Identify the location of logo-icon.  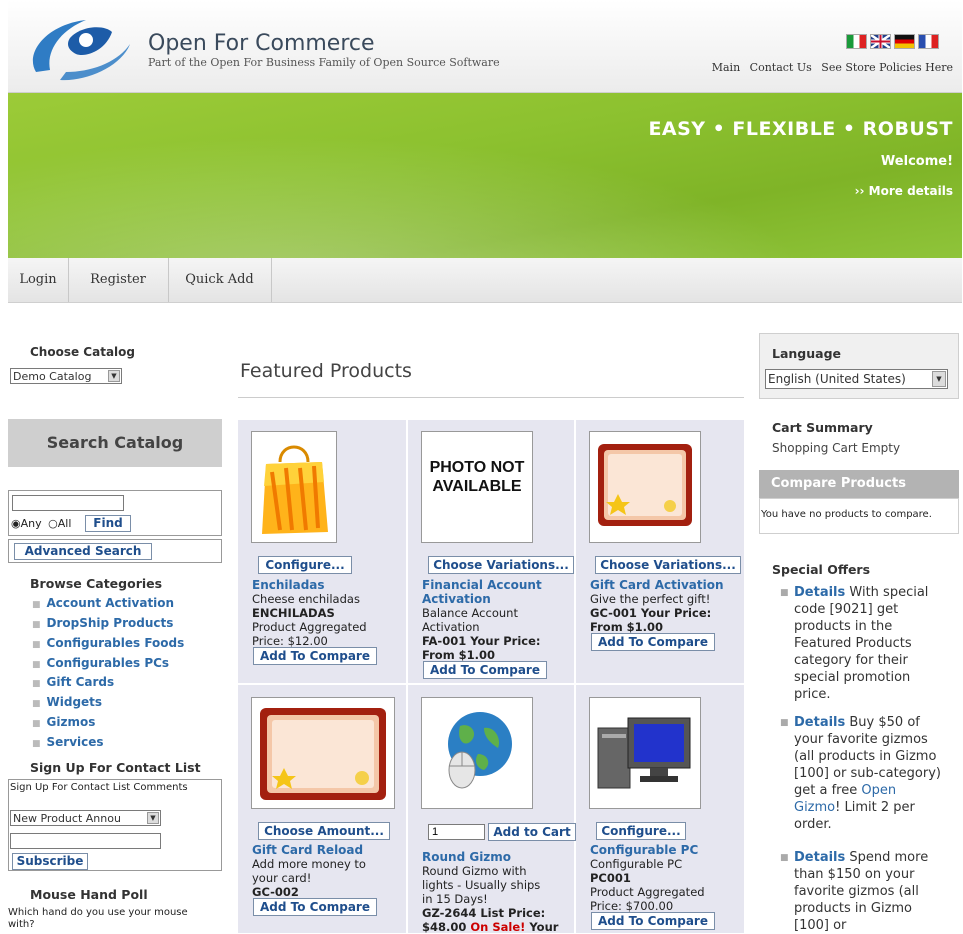
(81, 47).